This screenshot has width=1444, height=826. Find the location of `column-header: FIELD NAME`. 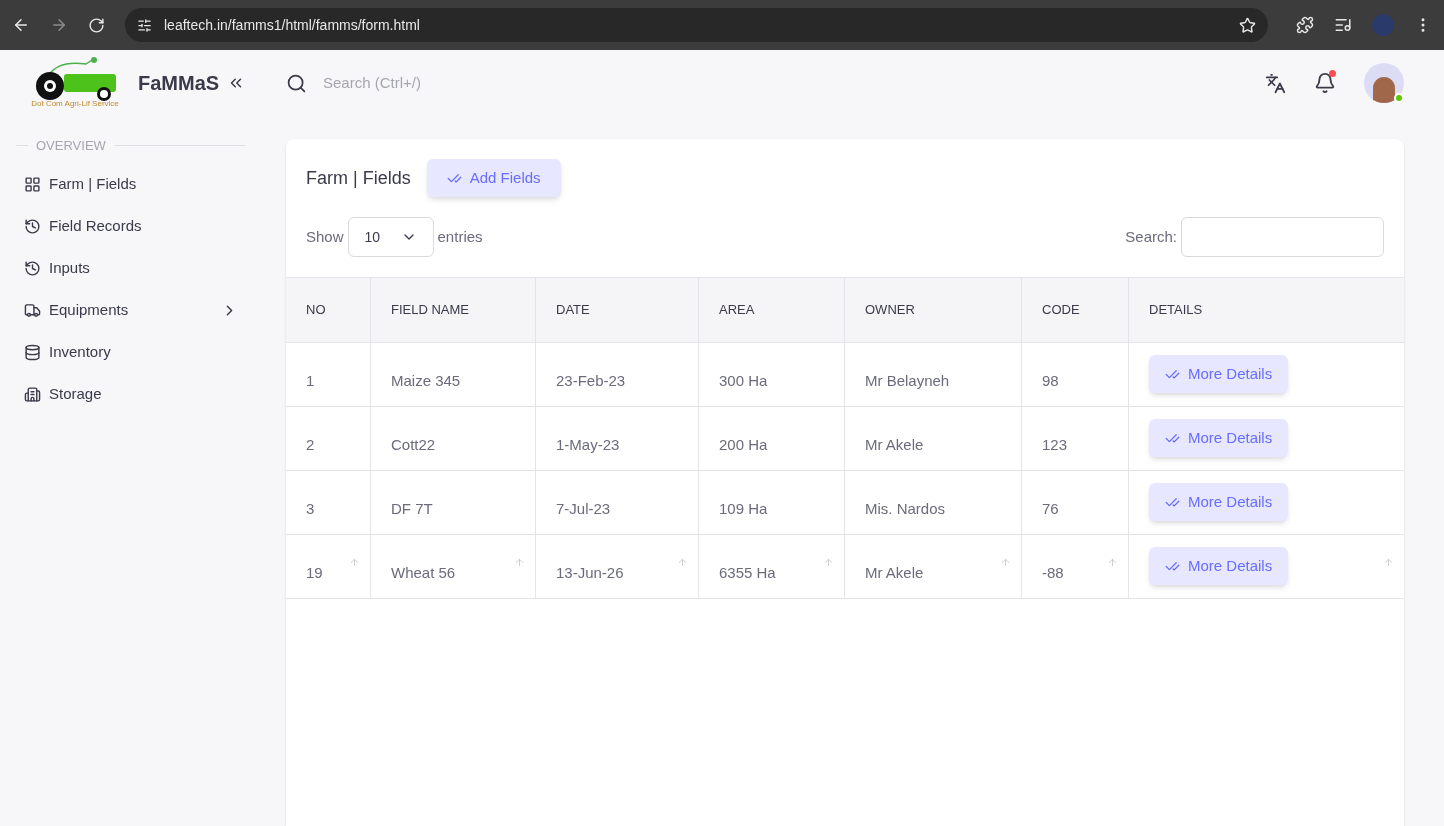

column-header: FIELD NAME is located at coordinates (430, 310).